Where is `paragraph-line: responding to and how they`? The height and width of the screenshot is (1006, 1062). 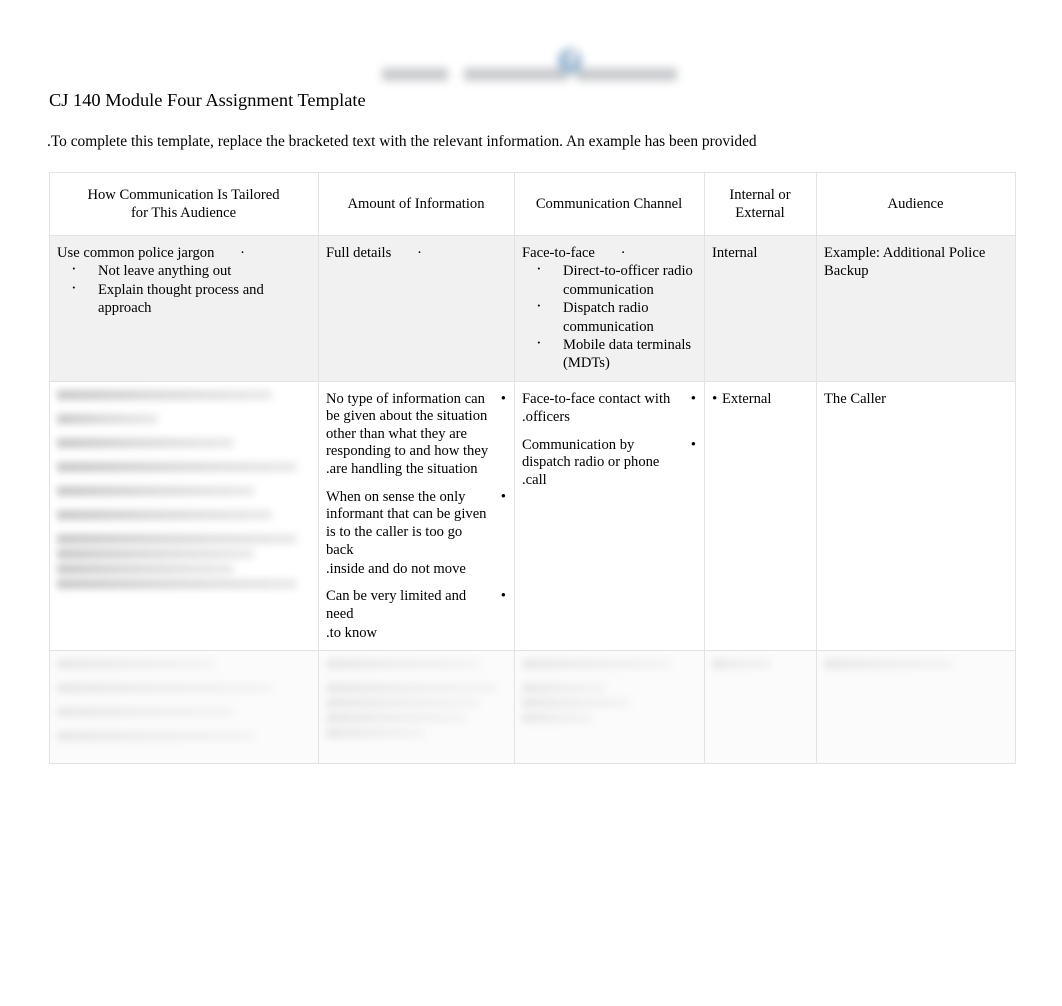
paragraph-line: responding to and how they is located at coordinates (407, 451).